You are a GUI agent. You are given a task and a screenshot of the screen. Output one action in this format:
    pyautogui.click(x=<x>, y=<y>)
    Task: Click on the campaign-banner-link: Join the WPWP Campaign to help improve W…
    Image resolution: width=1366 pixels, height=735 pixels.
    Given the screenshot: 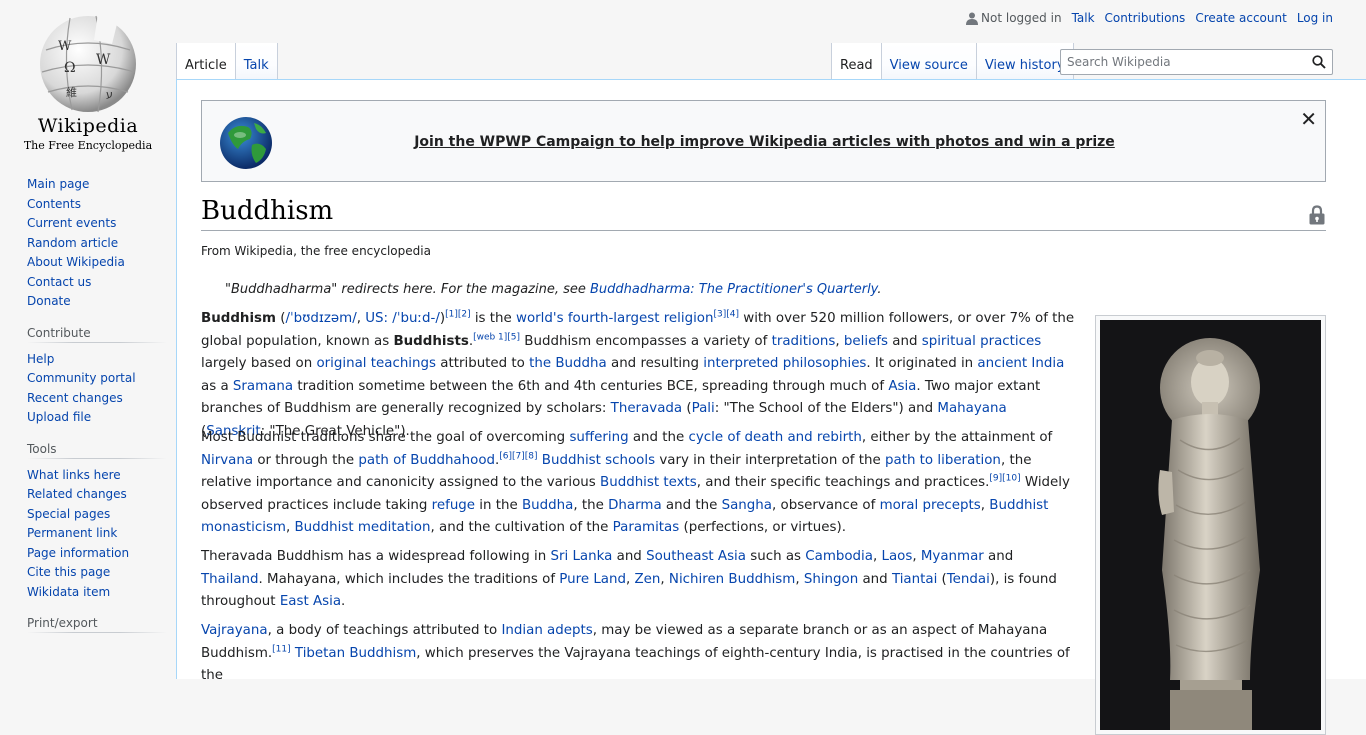 What is the action you would take?
    pyautogui.click(x=764, y=142)
    